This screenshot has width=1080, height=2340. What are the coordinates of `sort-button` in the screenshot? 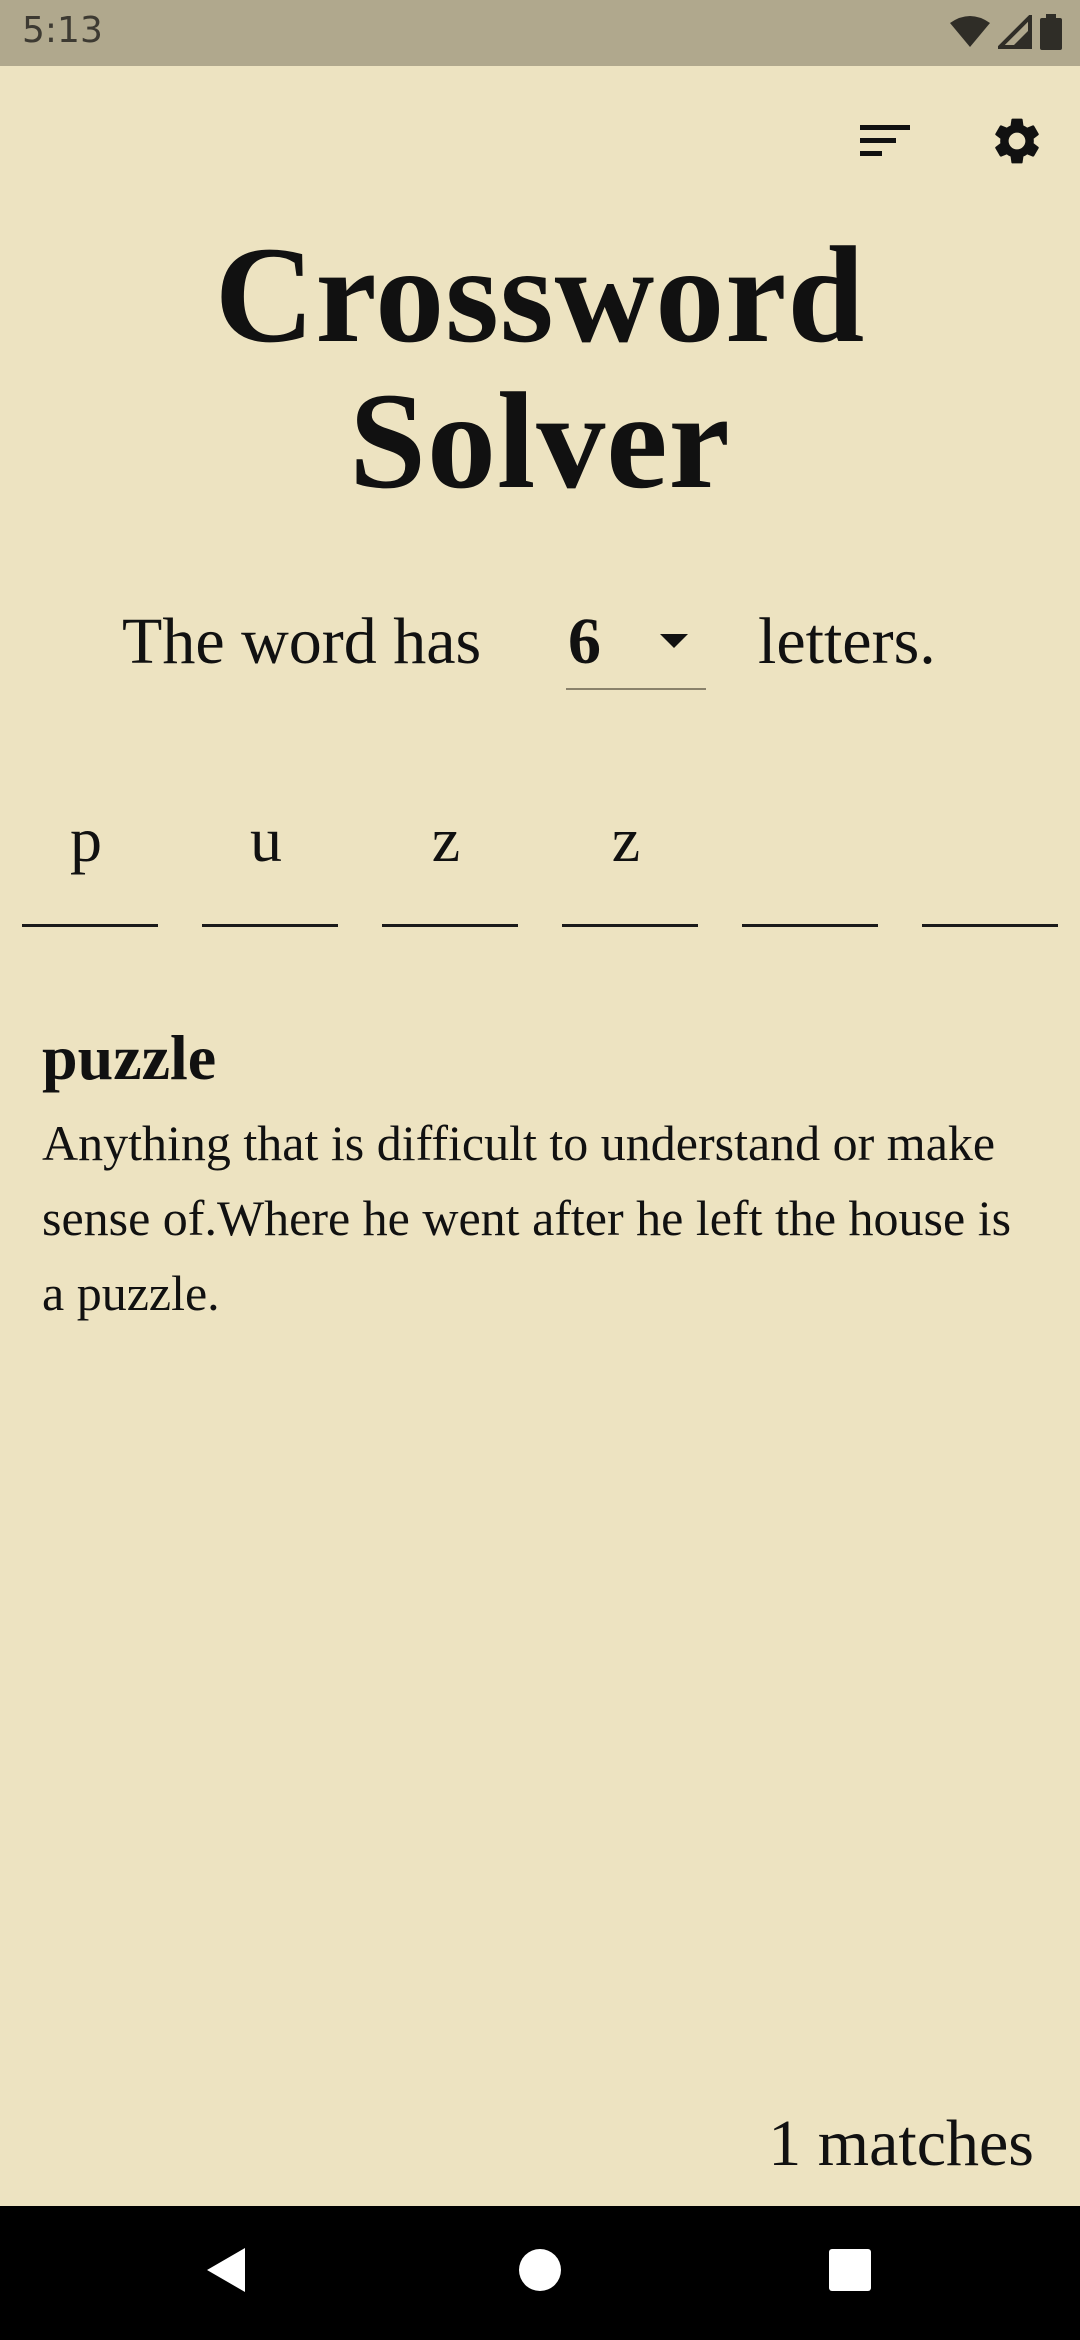 It's located at (885, 143).